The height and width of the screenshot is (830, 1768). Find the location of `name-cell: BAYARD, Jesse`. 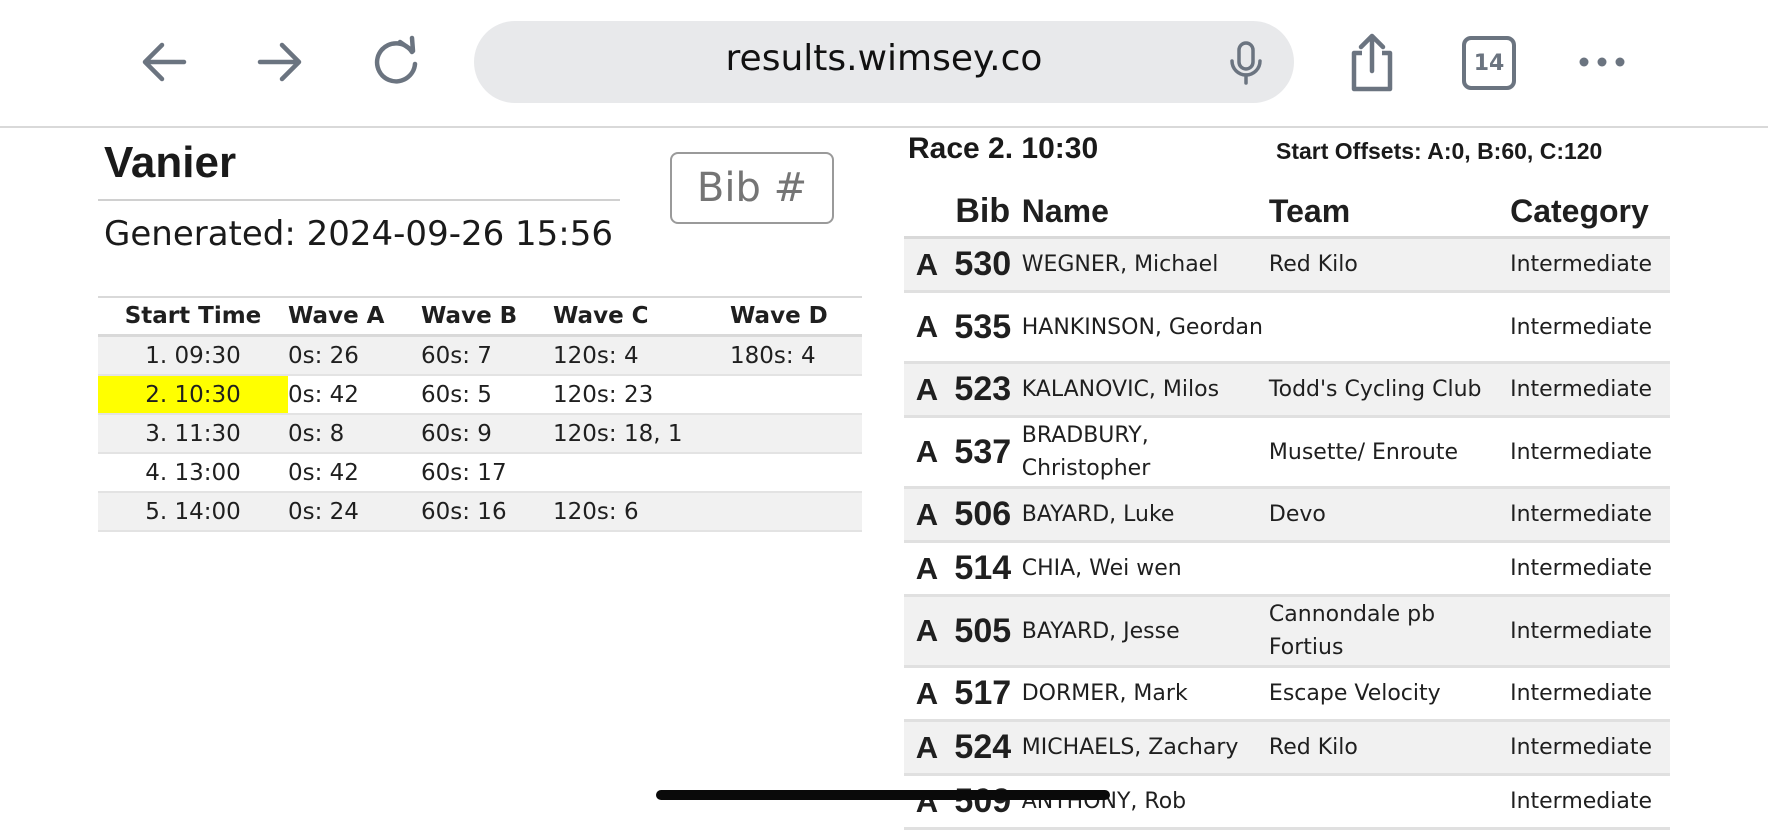

name-cell: BAYARD, Jesse is located at coordinates (1142, 631).